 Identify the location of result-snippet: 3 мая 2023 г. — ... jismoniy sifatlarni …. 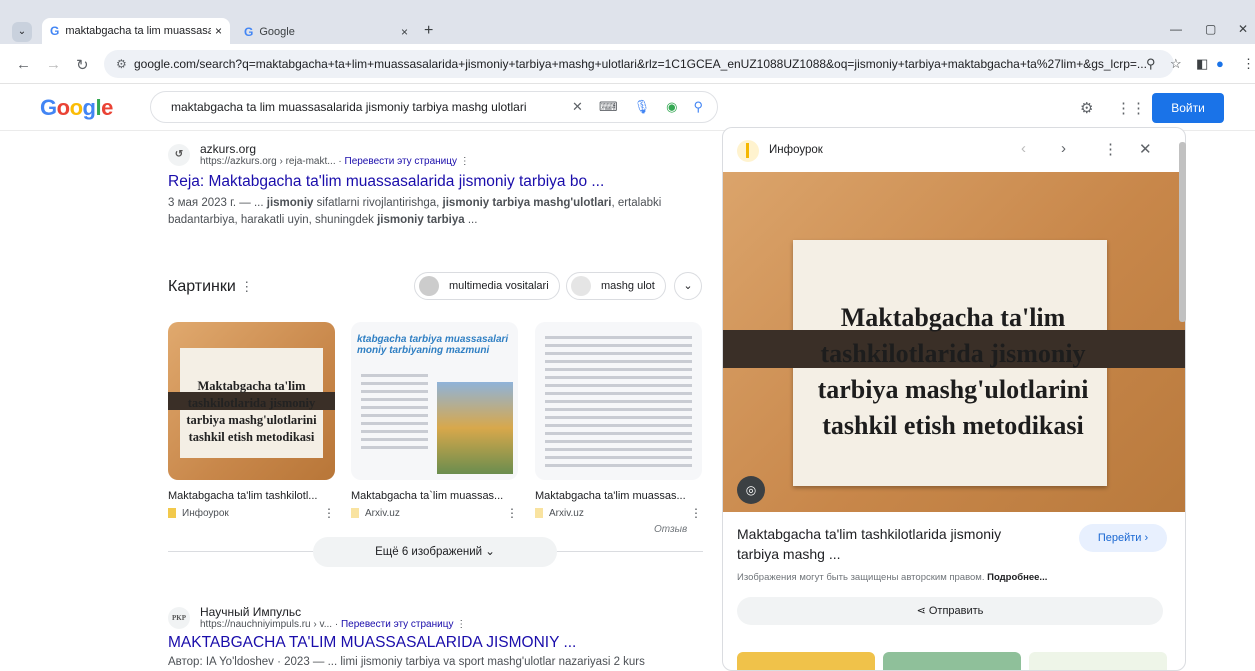
(415, 211).